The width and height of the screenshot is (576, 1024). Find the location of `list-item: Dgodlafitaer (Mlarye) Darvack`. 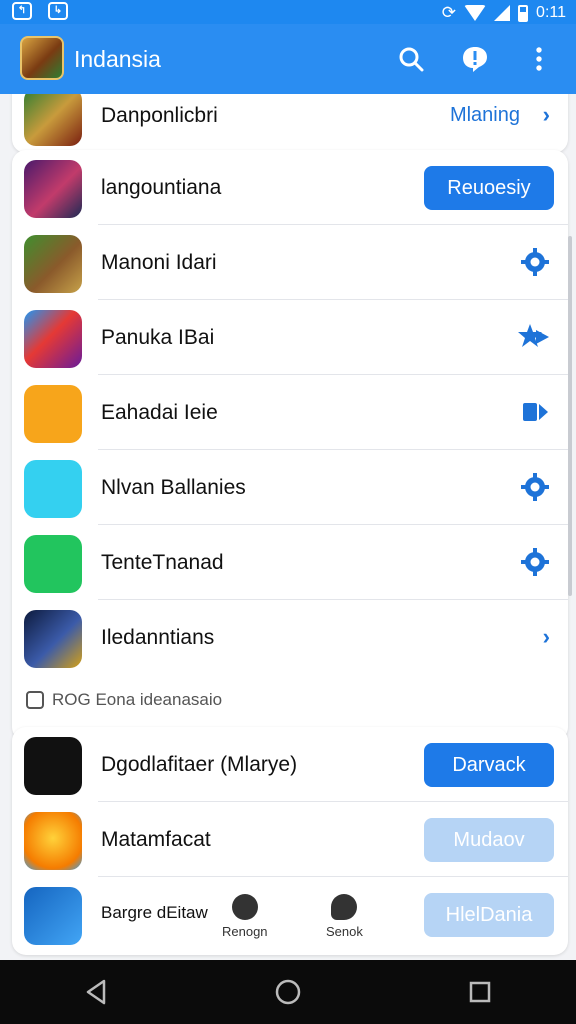

list-item: Dgodlafitaer (Mlarye) Darvack is located at coordinates (290, 764).